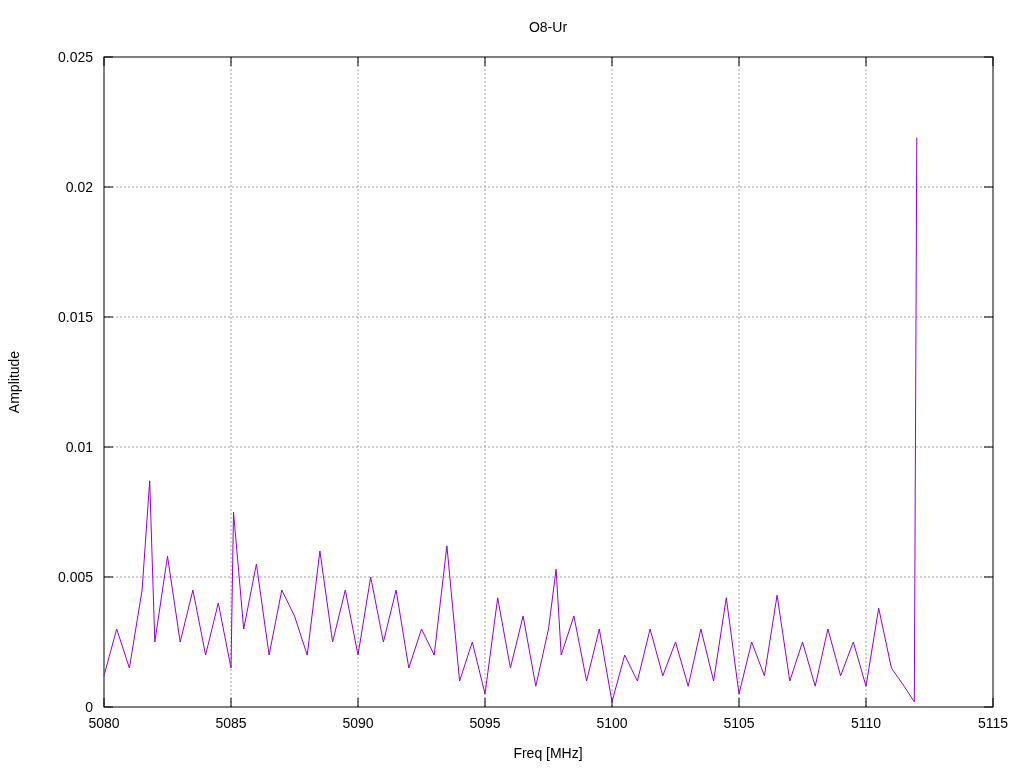 Image resolution: width=1024 pixels, height=768 pixels. I want to click on tick-label: 5115, so click(993, 723).